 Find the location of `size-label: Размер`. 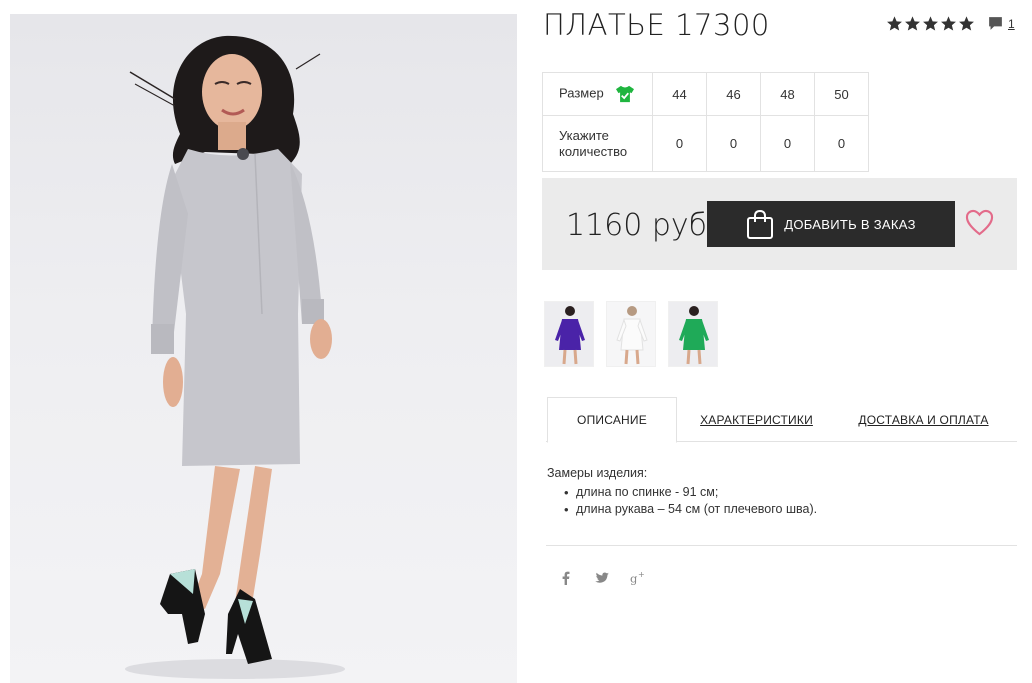

size-label: Размер is located at coordinates (581, 93).